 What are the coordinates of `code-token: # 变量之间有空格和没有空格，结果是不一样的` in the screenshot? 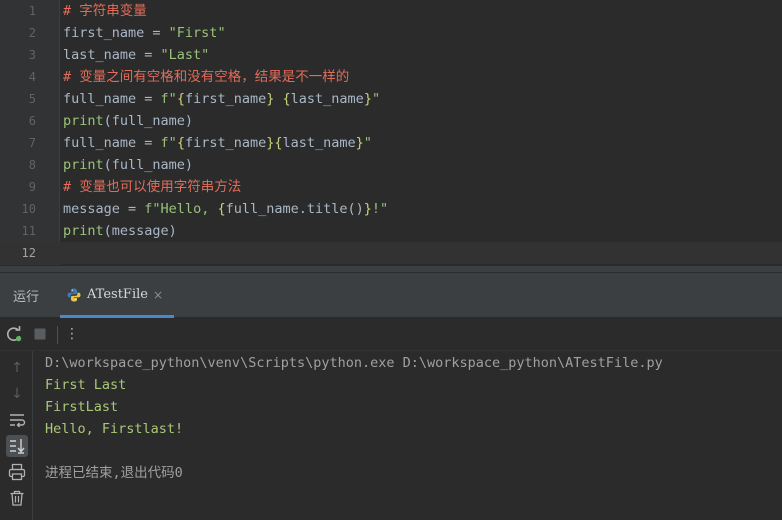 It's located at (206, 77).